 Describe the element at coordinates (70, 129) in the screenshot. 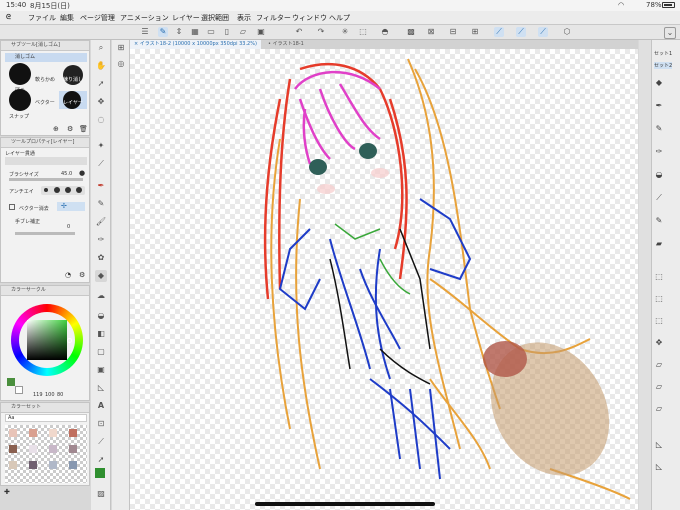

I see `subtool-settings-icon: ⚙` at that location.